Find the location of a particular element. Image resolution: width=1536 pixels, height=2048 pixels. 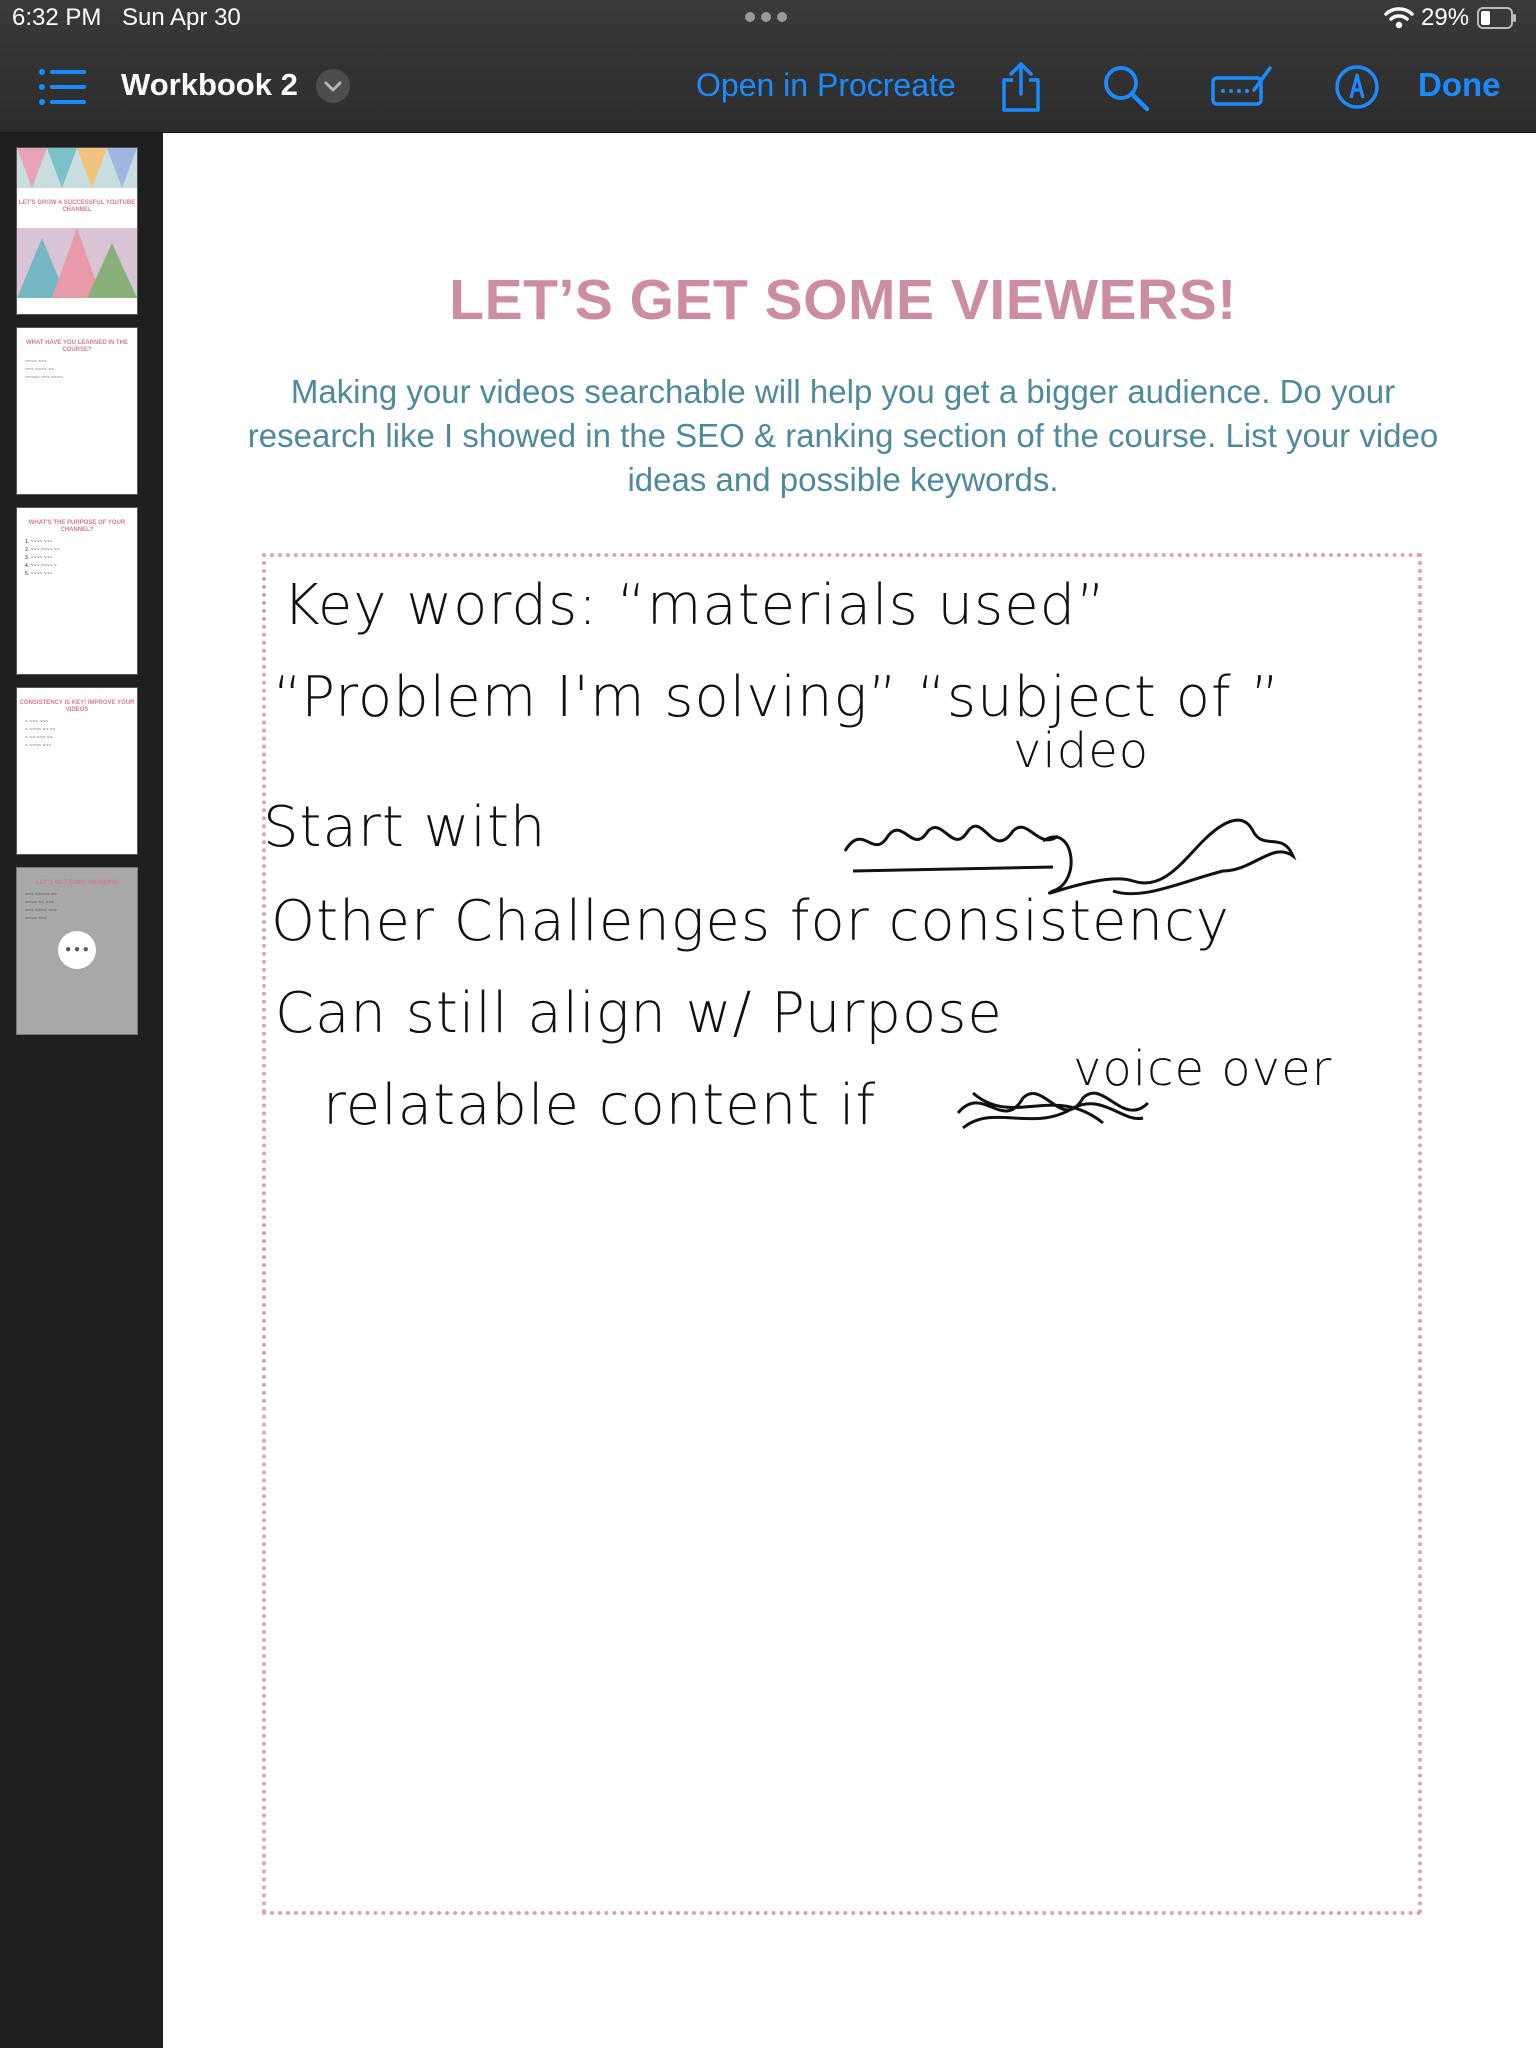

page-heading: LET’S GET SOME VIEWERS! is located at coordinates (843, 300).